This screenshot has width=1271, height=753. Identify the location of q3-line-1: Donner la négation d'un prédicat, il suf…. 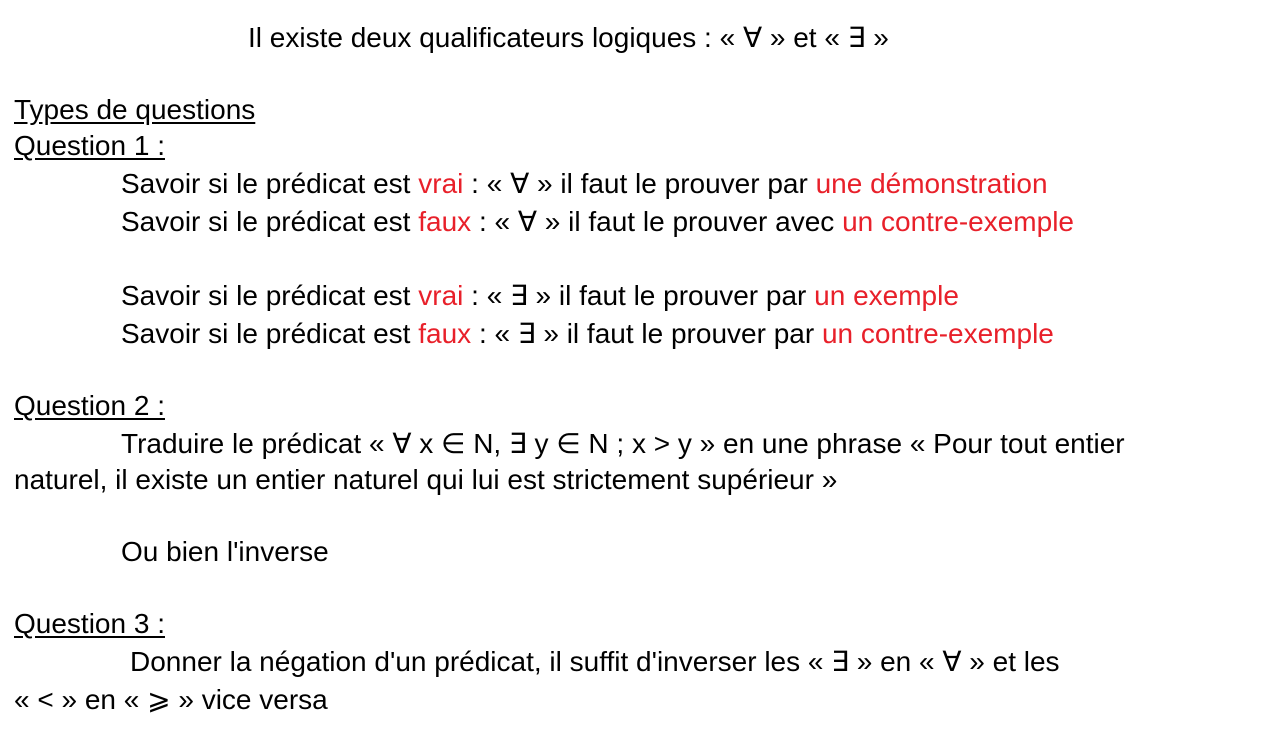
(595, 661).